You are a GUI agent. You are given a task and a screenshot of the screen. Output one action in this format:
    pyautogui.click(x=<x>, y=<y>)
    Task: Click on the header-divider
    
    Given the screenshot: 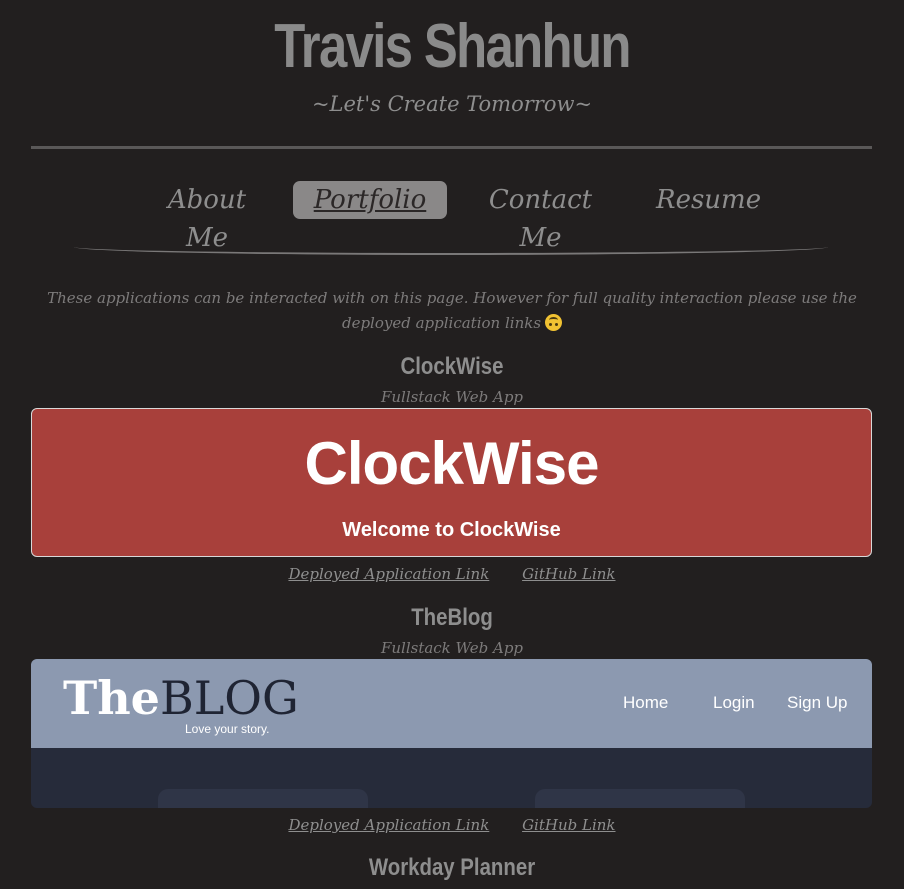 What is the action you would take?
    pyautogui.click(x=451, y=147)
    